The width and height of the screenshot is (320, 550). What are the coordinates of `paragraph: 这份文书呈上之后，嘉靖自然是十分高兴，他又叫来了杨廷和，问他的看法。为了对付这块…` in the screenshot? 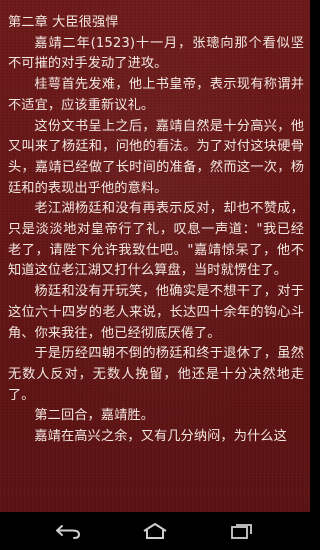 It's located at (156, 157).